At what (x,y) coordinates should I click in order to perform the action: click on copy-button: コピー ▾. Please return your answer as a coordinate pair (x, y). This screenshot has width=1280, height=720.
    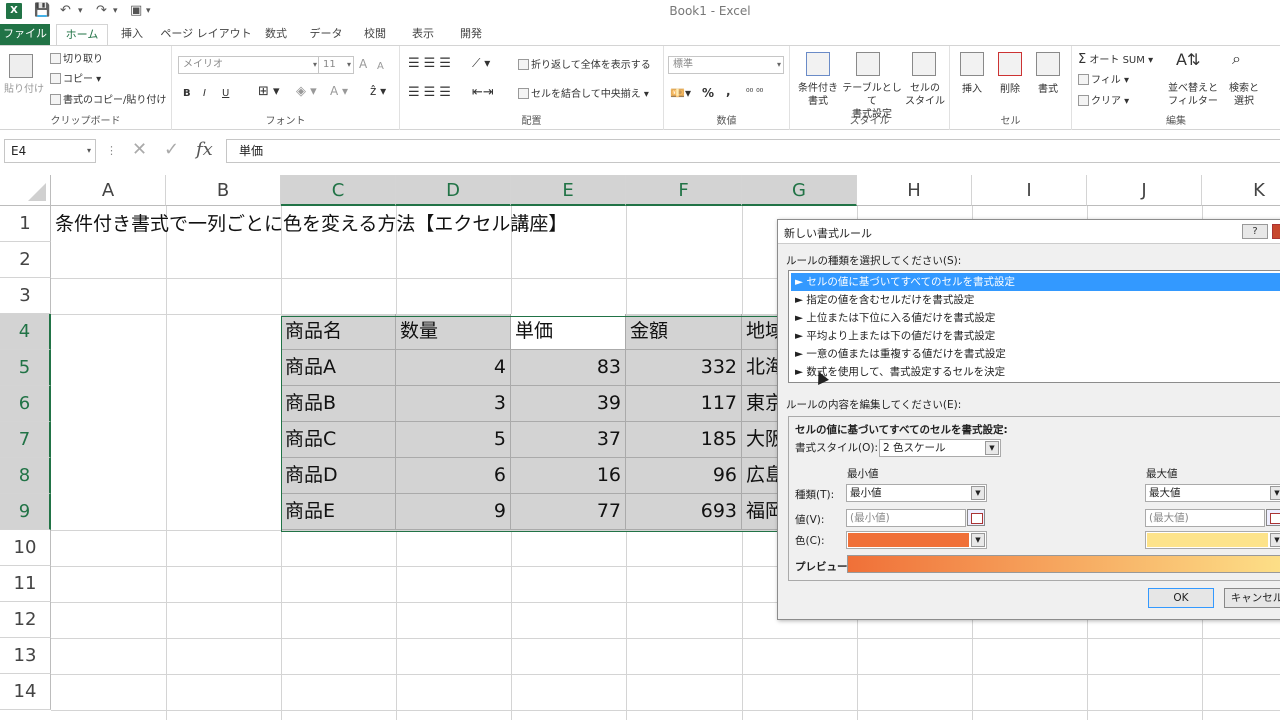
    Looking at the image, I should click on (75, 79).